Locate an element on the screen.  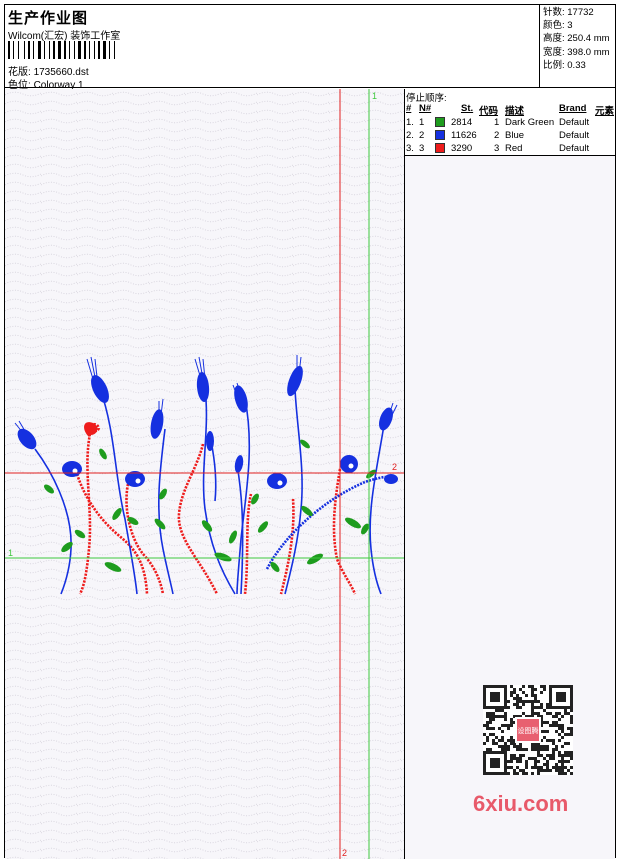
design-height: 高度: 250.4 mm is located at coordinates (576, 39).